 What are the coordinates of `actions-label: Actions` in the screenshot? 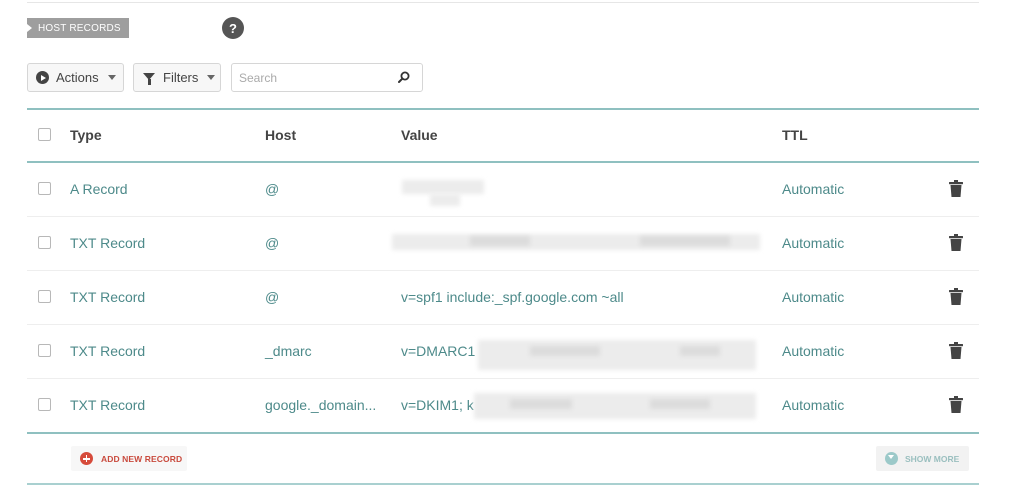 It's located at (77, 77).